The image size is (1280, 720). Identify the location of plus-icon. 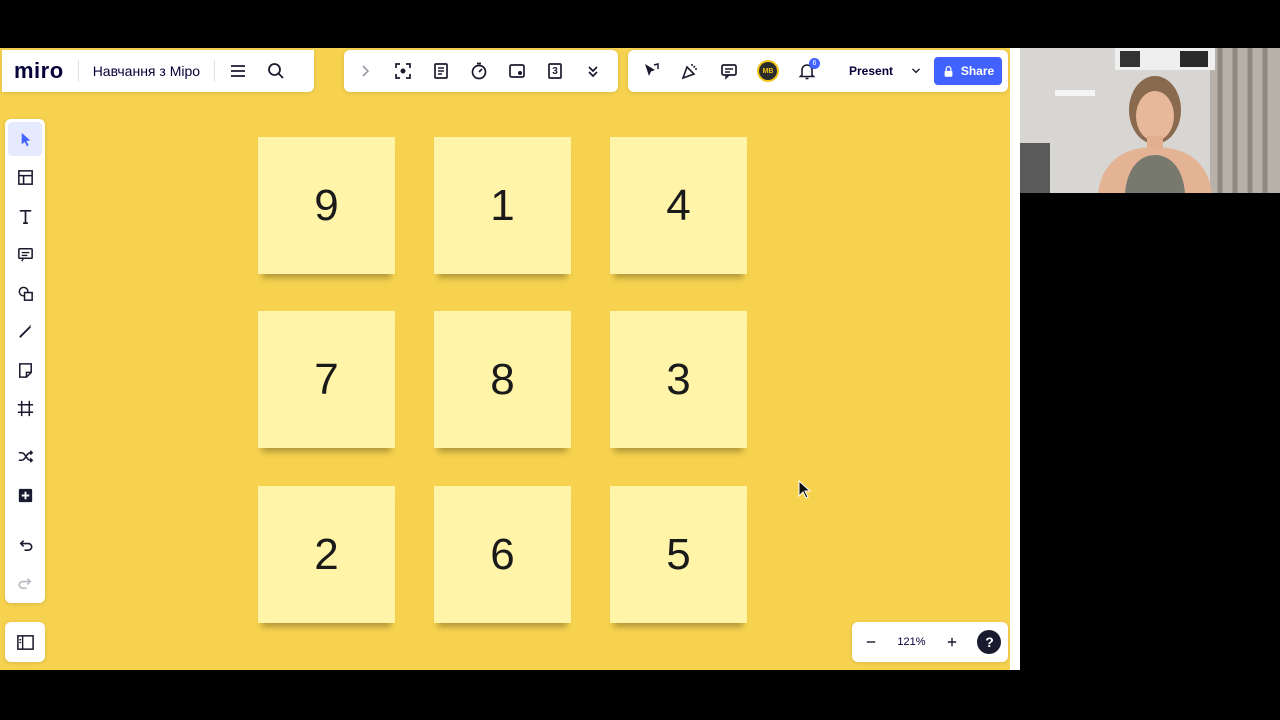
(951, 642).